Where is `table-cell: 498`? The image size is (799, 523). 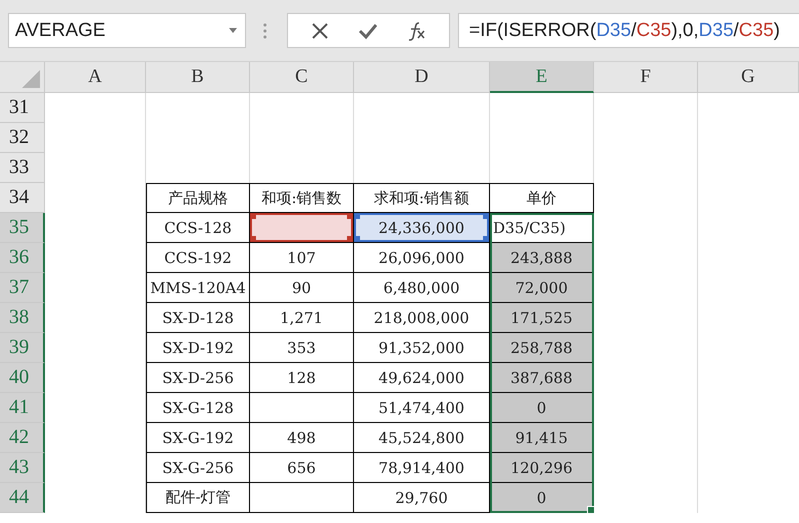 table-cell: 498 is located at coordinates (302, 438).